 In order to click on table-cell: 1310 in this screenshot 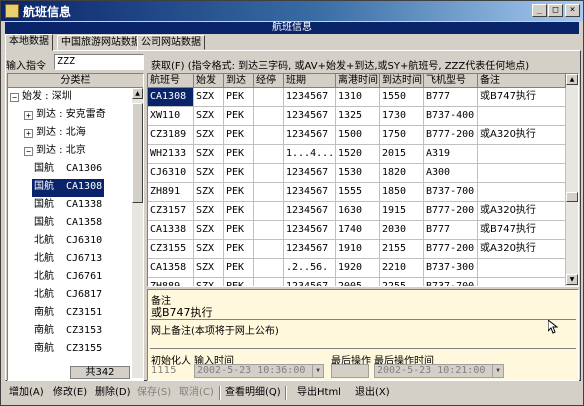, I will do `click(358, 97)`.